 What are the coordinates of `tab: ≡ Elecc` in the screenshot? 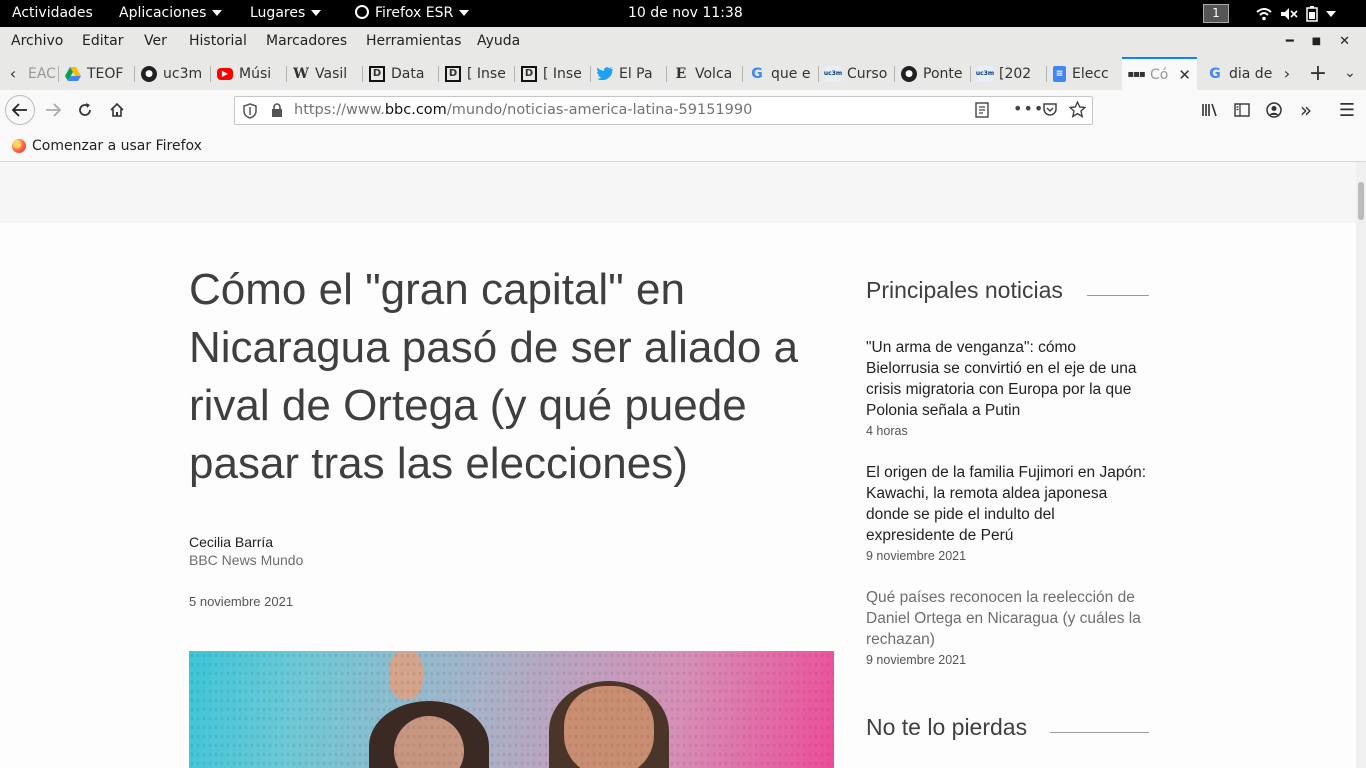 It's located at (1084, 73).